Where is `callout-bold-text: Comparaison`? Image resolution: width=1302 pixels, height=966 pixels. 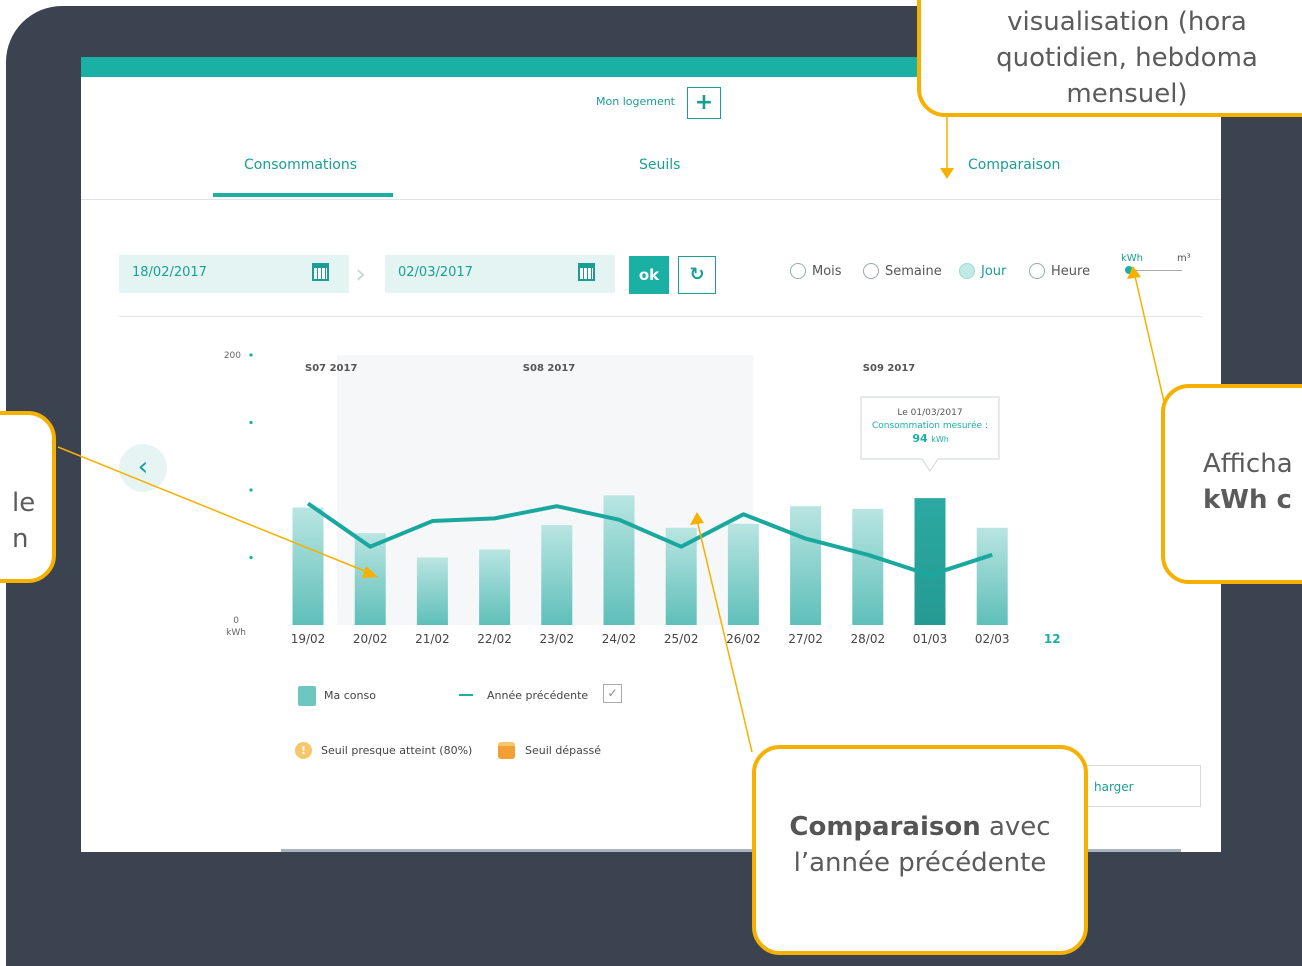
callout-bold-text: Comparaison is located at coordinates (885, 827).